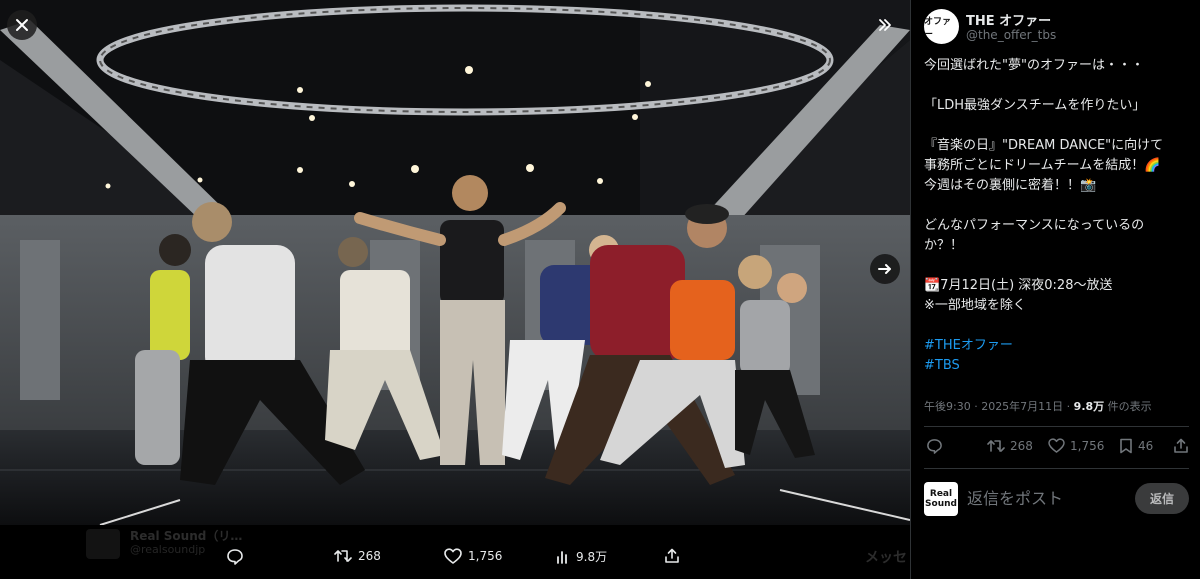 The height and width of the screenshot is (579, 1200). I want to click on media-view-count: 9.8万, so click(592, 557).